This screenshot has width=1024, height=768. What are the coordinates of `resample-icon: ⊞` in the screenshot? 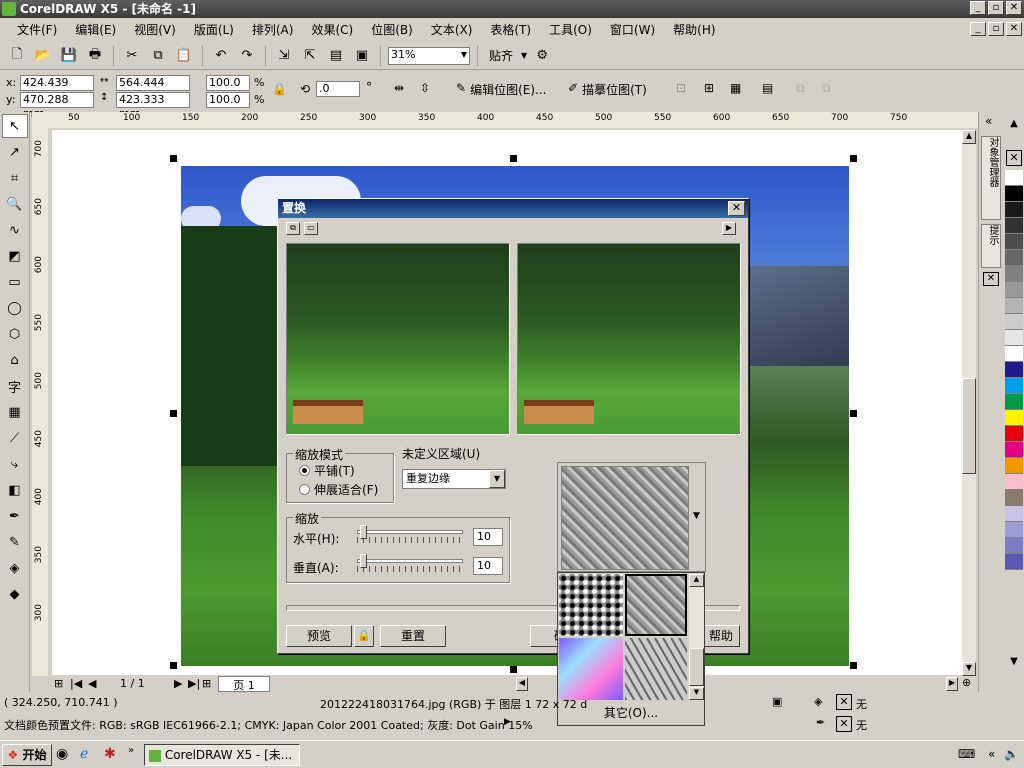 It's located at (709, 88).